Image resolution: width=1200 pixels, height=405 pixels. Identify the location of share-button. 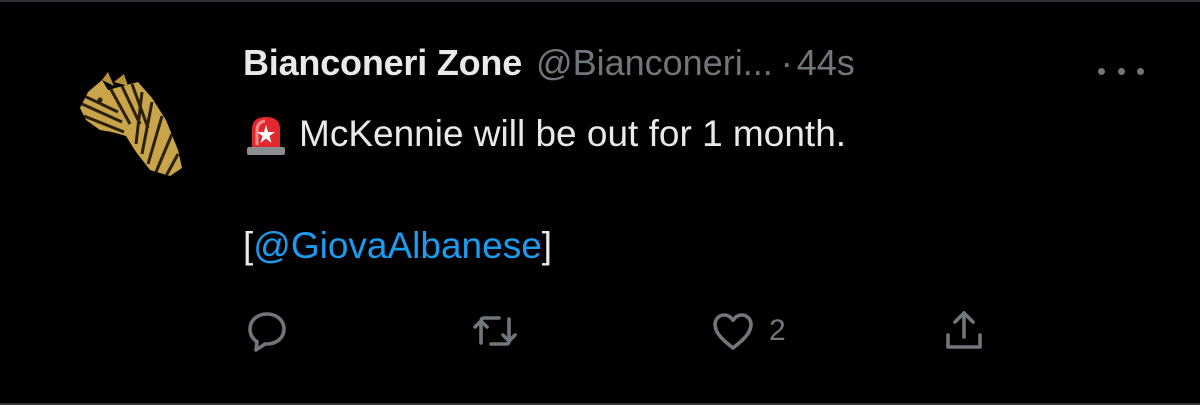
(964, 331).